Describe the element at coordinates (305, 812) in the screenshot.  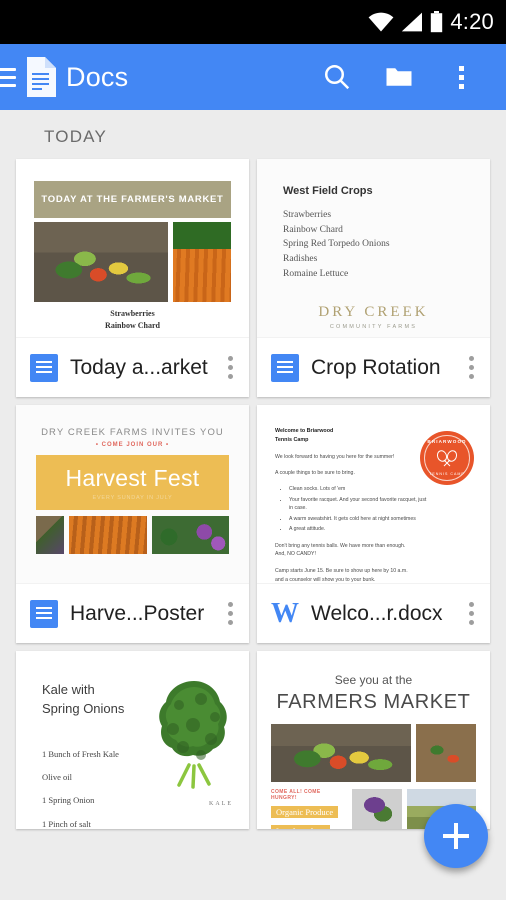
I see `poster-chip-1: Organic Produce` at that location.